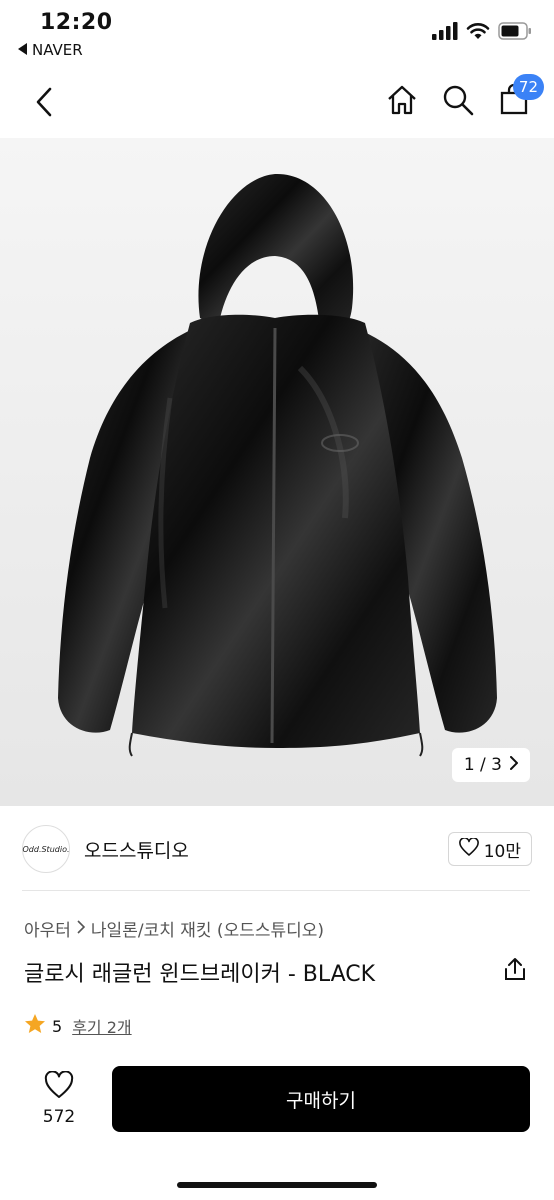 This screenshot has width=554, height=1200. I want to click on store-name: 오드스튜디오, so click(136, 850).